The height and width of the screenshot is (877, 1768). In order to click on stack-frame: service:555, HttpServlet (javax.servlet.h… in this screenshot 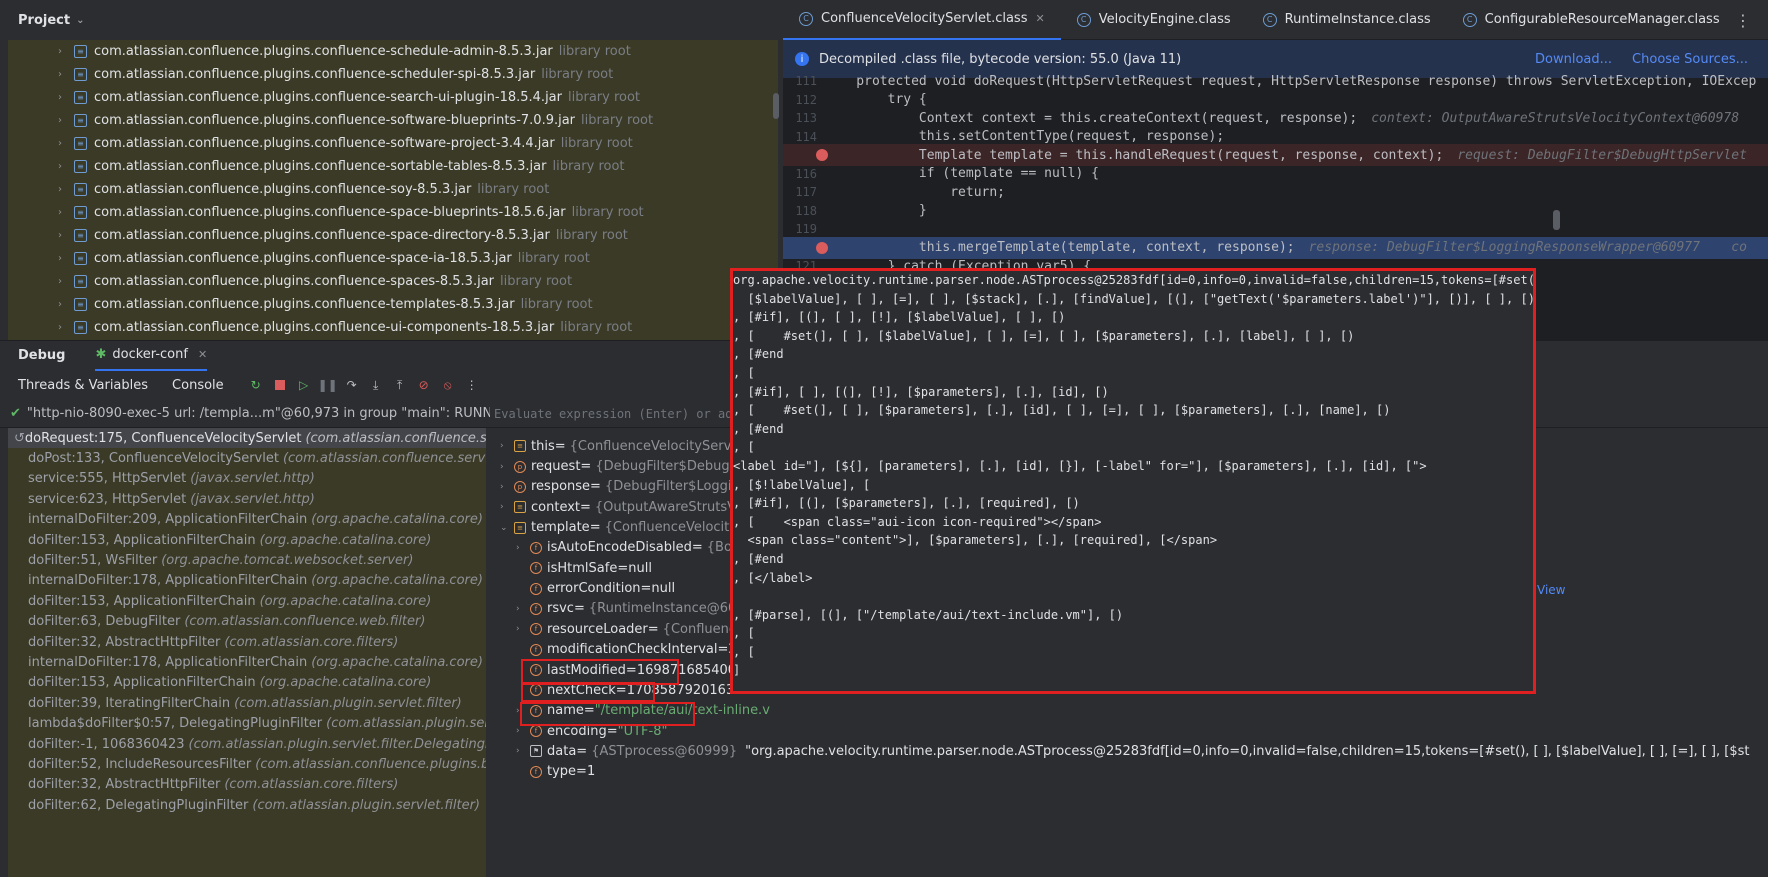, I will do `click(247, 479)`.